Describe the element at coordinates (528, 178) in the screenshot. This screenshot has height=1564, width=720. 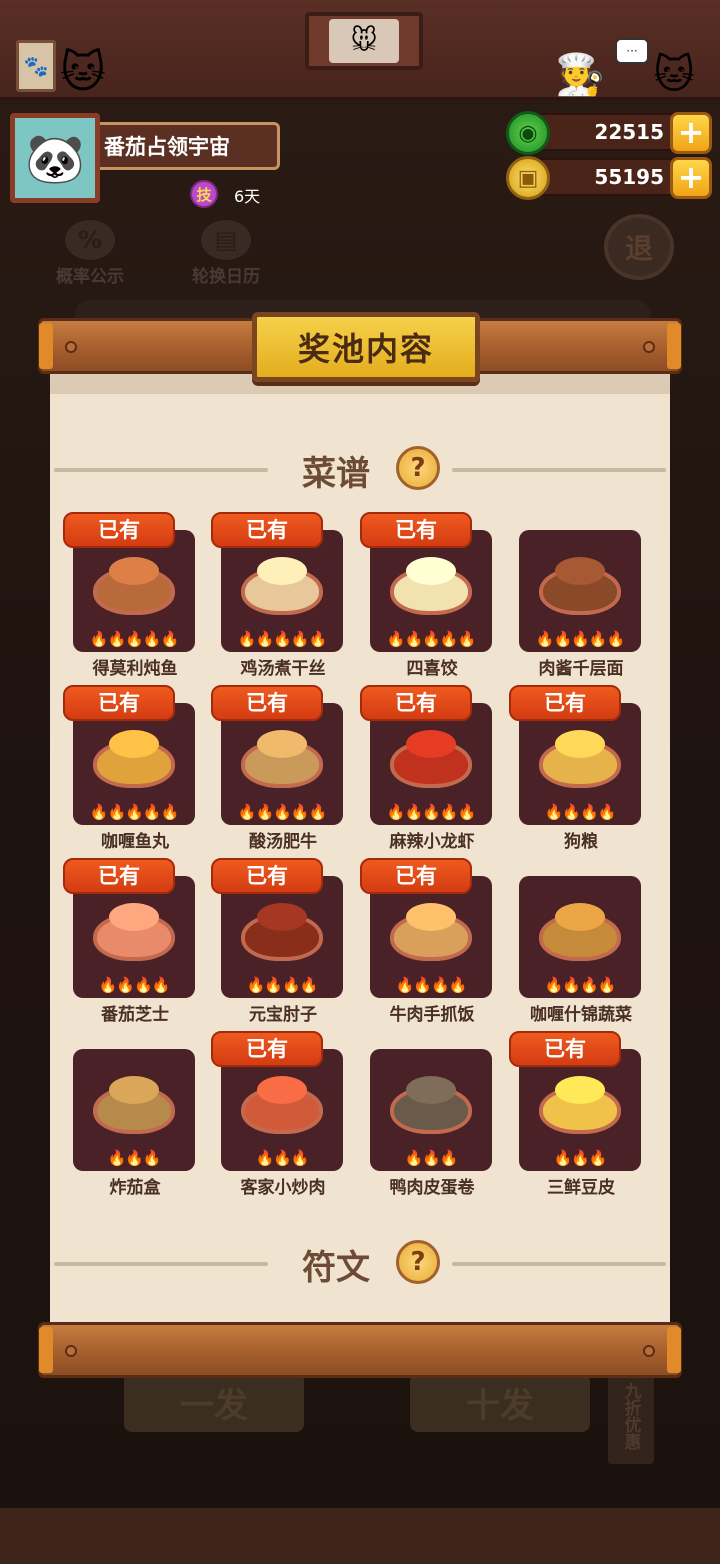
I see `coin-icon: ▣` at that location.